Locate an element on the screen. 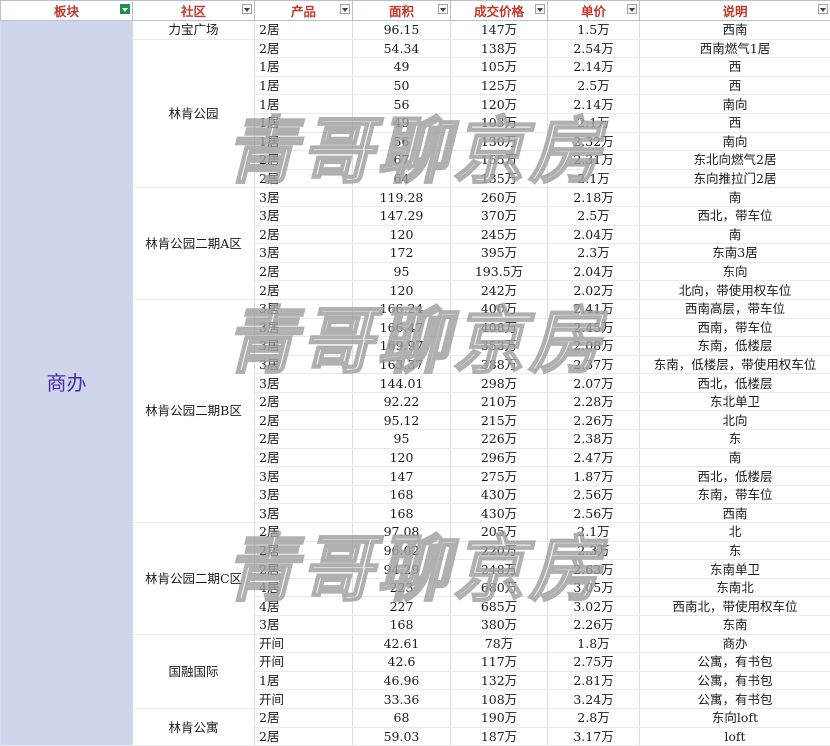 The width and height of the screenshot is (830, 746). note-cell: 北向 is located at coordinates (735, 420).